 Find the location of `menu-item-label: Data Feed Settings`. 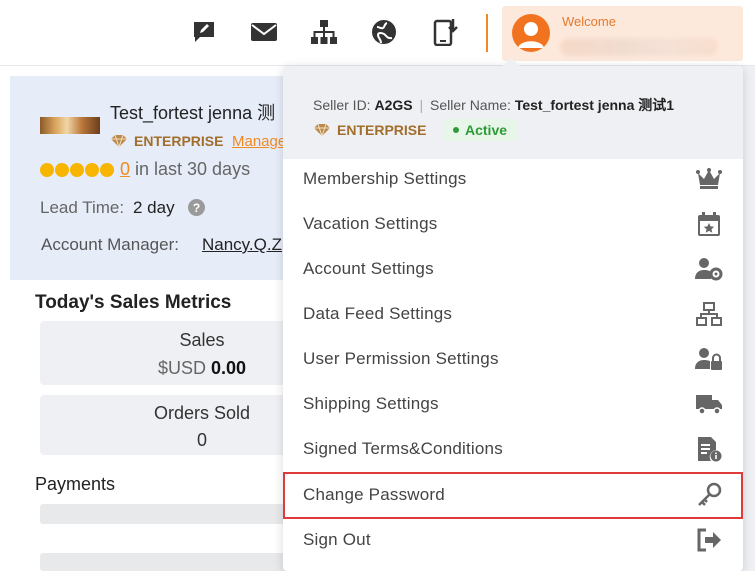

menu-item-label: Data Feed Settings is located at coordinates (378, 313).